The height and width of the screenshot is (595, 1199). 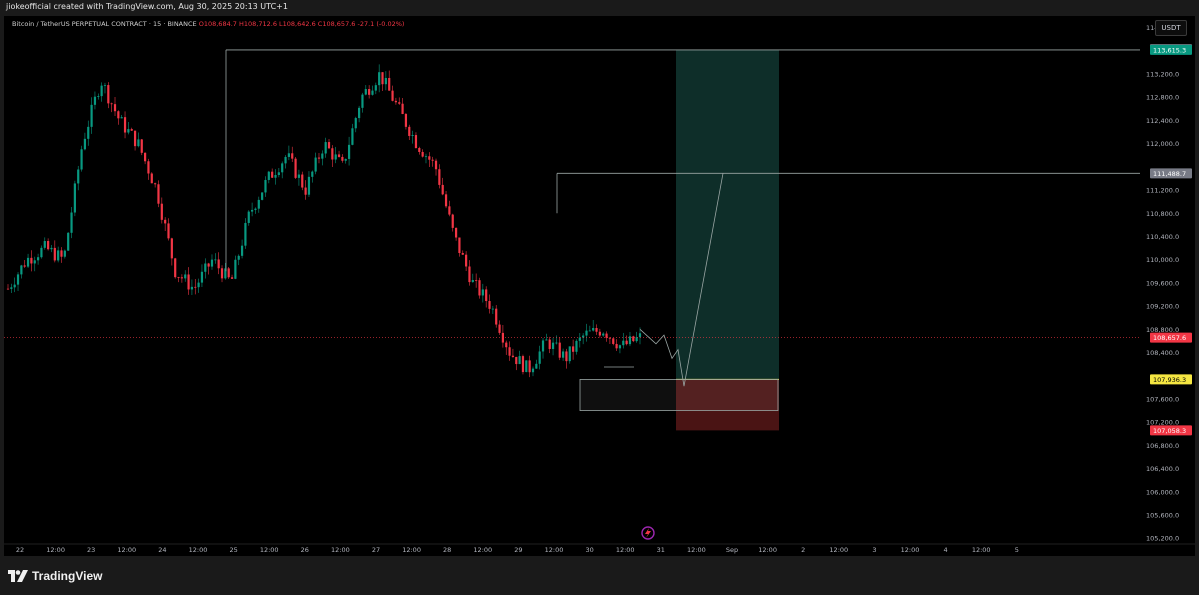 I want to click on price-tick: 111,200.0, so click(x=1162, y=191).